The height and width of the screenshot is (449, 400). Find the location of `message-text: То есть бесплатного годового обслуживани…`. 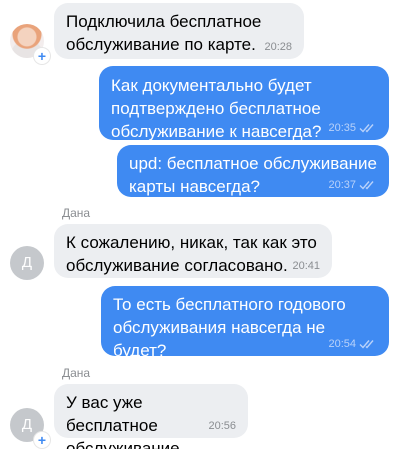

message-text: То есть бесплатного годового обслуживани… is located at coordinates (245, 327).